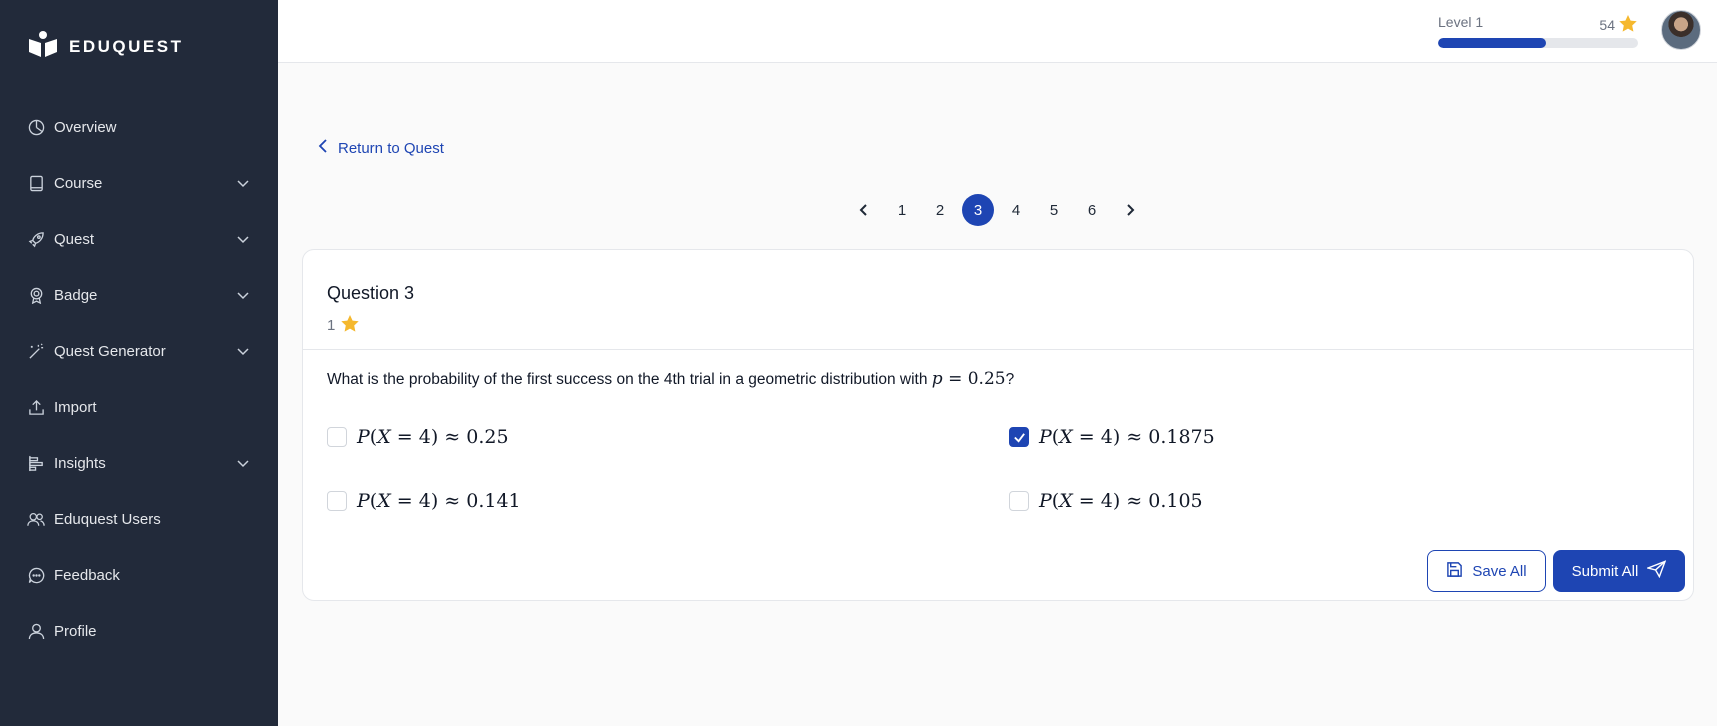 The image size is (1717, 726). What do you see at coordinates (1019, 437) in the screenshot?
I see `answer-checkbox-checked` at bounding box center [1019, 437].